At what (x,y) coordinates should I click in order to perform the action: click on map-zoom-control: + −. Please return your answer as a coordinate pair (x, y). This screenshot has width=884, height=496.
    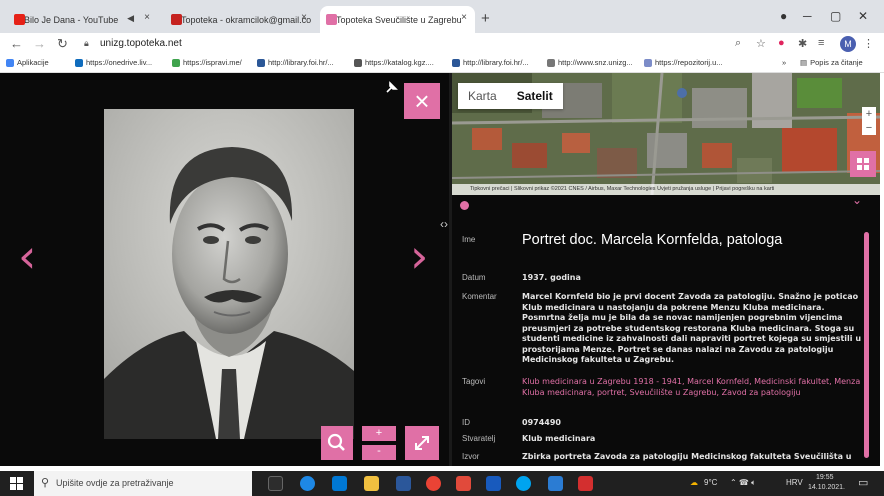
    Looking at the image, I should click on (869, 121).